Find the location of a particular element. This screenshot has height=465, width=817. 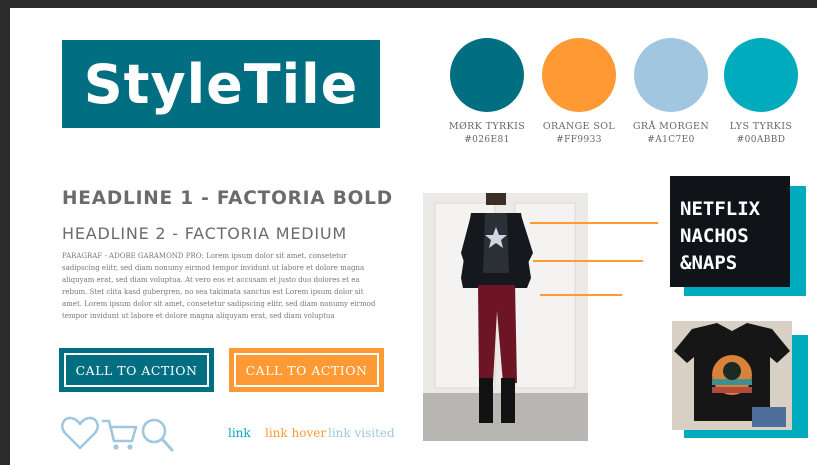

headline-1: HEADLINE 1 - FACTORIA BOLD is located at coordinates (227, 198).